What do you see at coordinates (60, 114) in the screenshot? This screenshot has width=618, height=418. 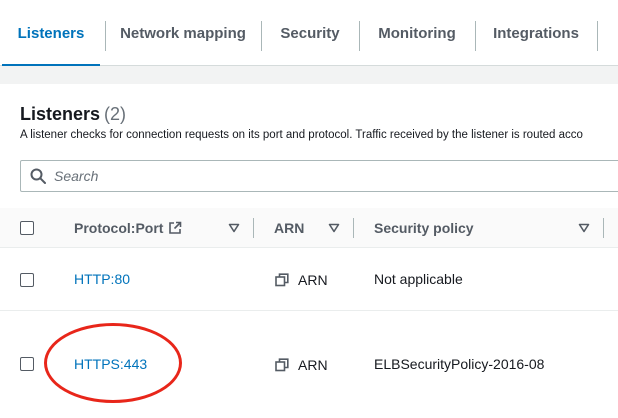 I see `listeners-title: Listeners` at bounding box center [60, 114].